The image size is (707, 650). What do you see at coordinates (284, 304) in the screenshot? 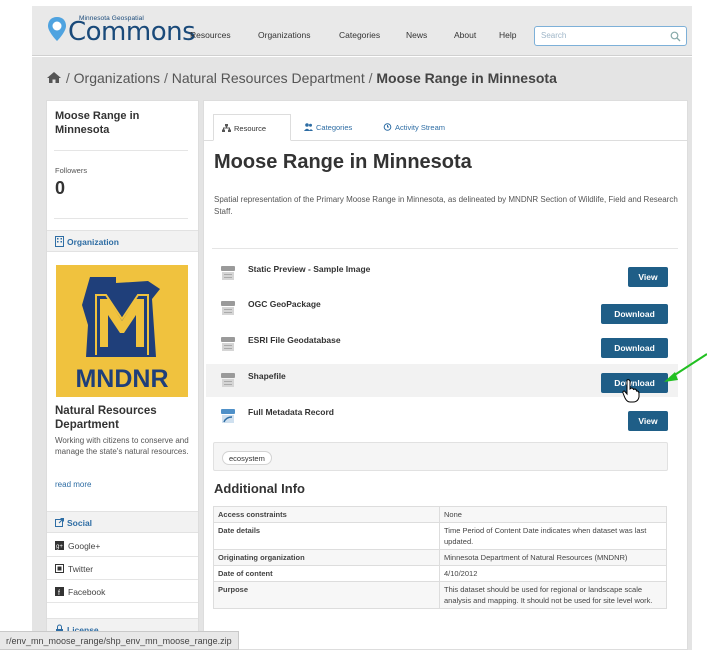
I see `resource-name: OGC GeoPackage` at bounding box center [284, 304].